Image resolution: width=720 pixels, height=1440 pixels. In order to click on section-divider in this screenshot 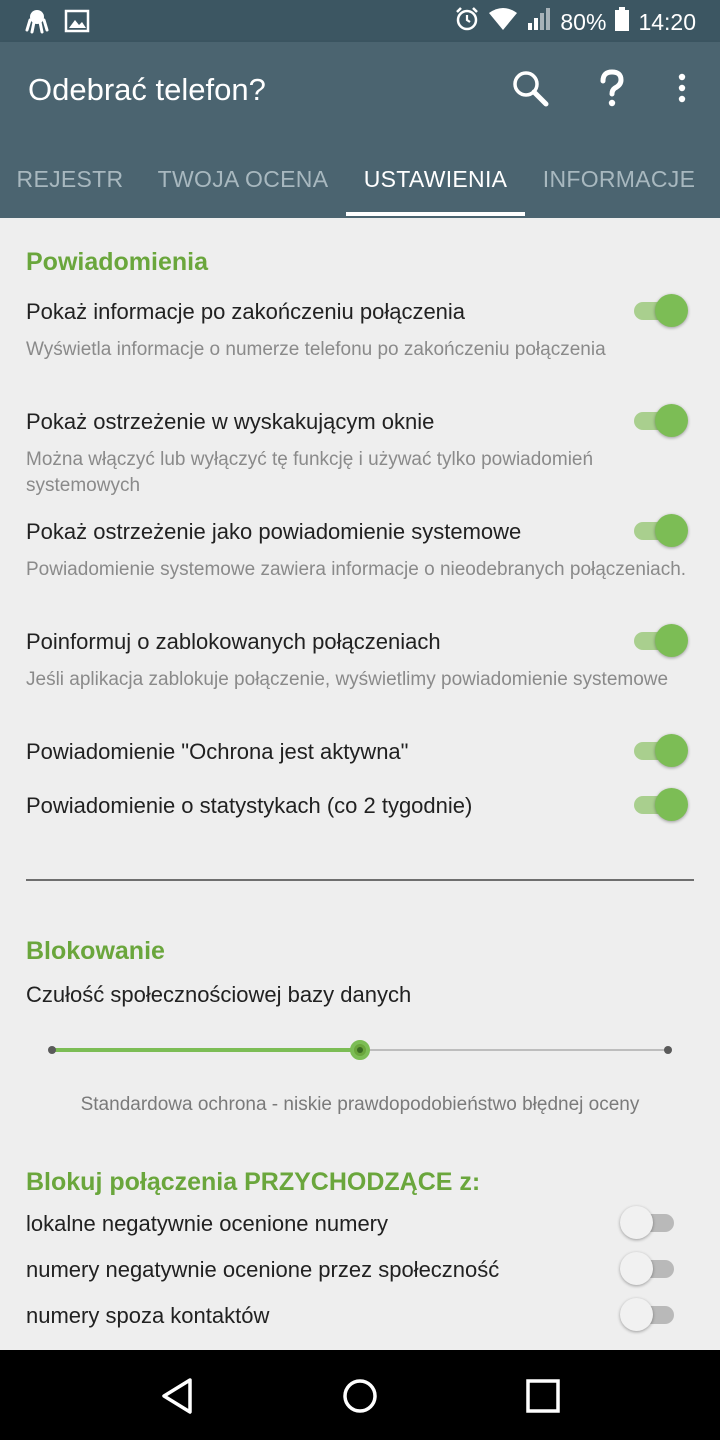, I will do `click(360, 880)`.